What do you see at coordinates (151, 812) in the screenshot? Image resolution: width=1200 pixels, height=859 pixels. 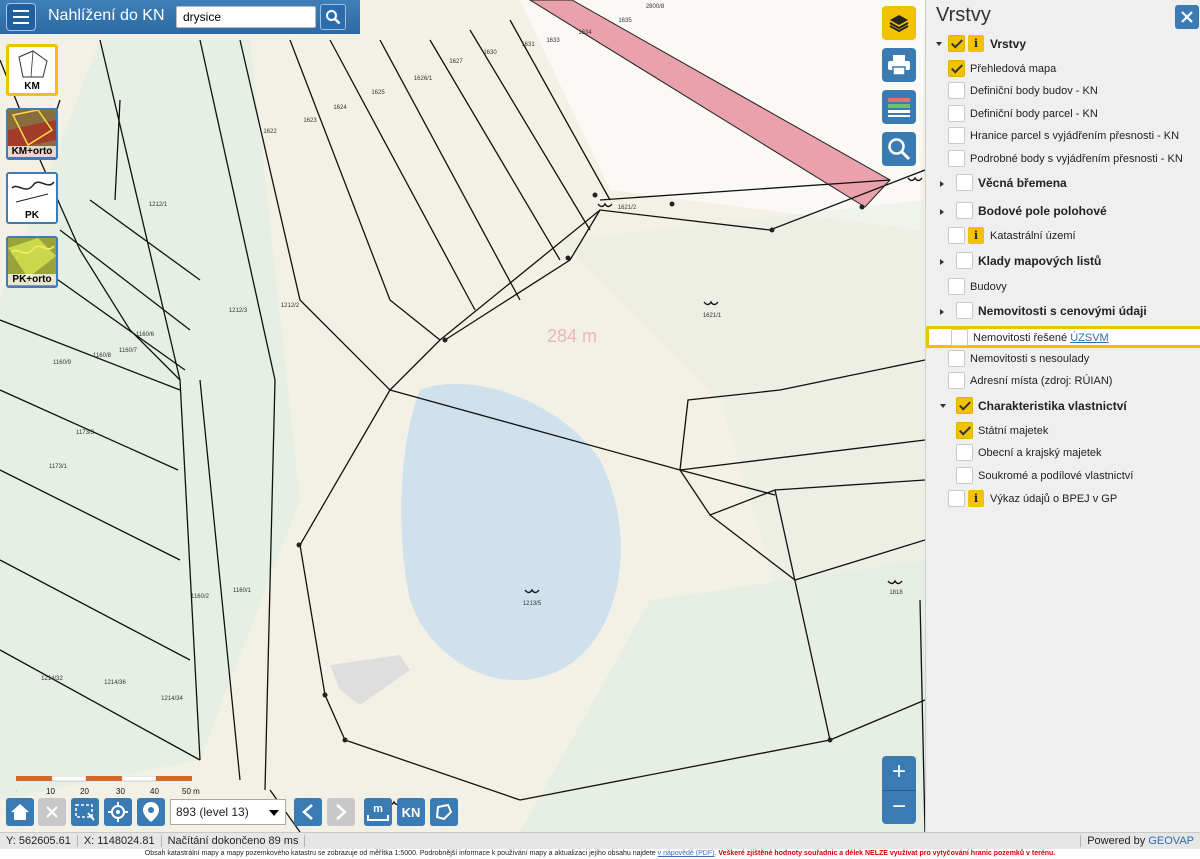 I see `marker-button` at bounding box center [151, 812].